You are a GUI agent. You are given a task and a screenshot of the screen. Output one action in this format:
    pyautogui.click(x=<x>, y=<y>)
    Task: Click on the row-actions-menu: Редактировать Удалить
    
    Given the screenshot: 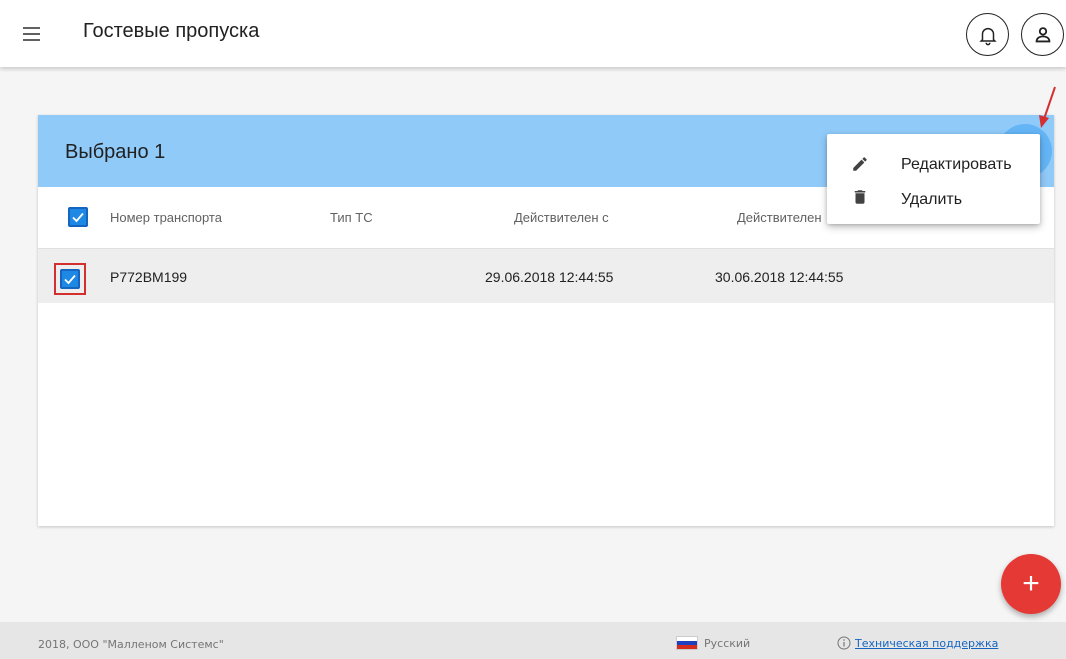 What is the action you would take?
    pyautogui.click(x=933, y=179)
    